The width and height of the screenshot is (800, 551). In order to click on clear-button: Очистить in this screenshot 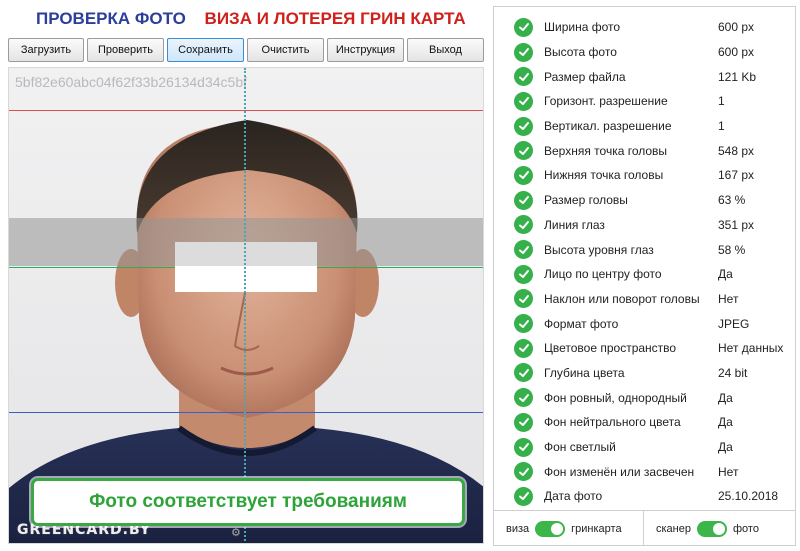, I will do `click(285, 50)`.